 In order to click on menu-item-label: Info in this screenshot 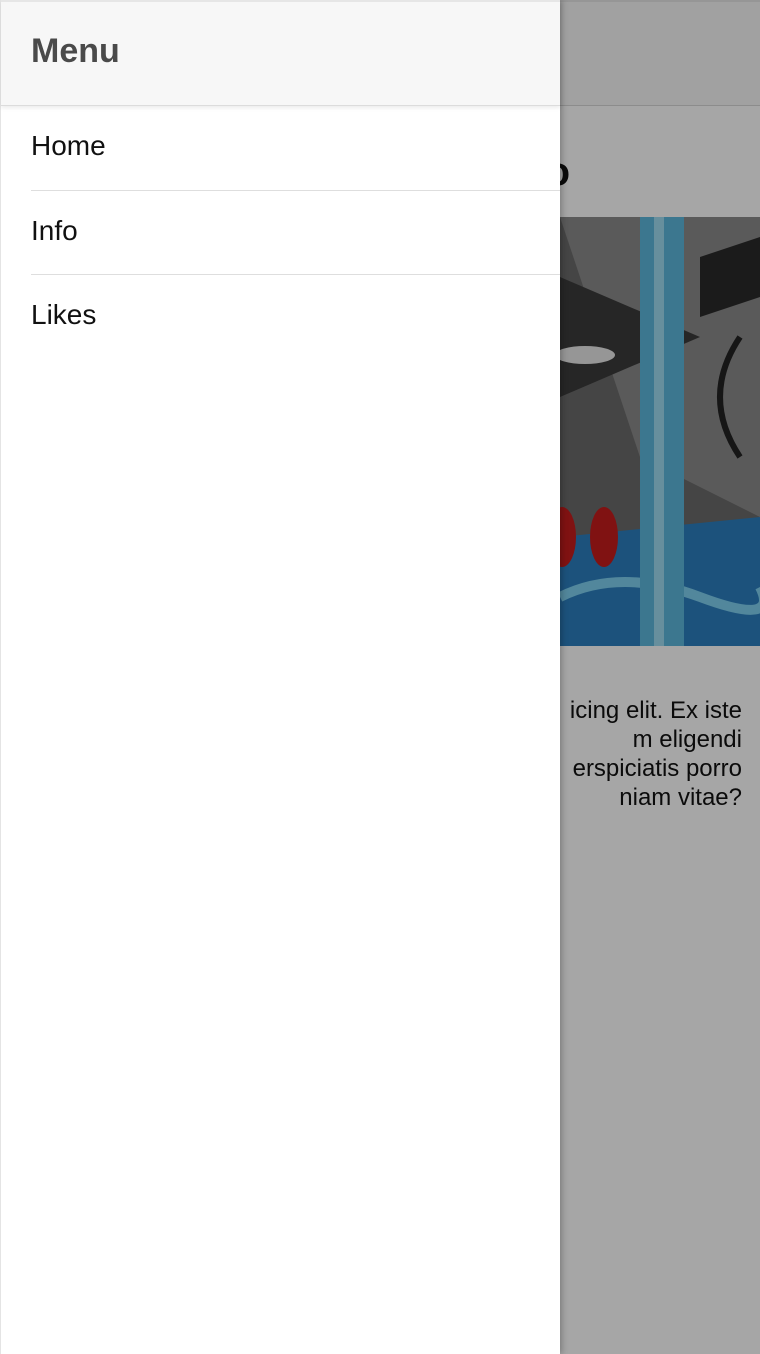, I will do `click(54, 230)`.